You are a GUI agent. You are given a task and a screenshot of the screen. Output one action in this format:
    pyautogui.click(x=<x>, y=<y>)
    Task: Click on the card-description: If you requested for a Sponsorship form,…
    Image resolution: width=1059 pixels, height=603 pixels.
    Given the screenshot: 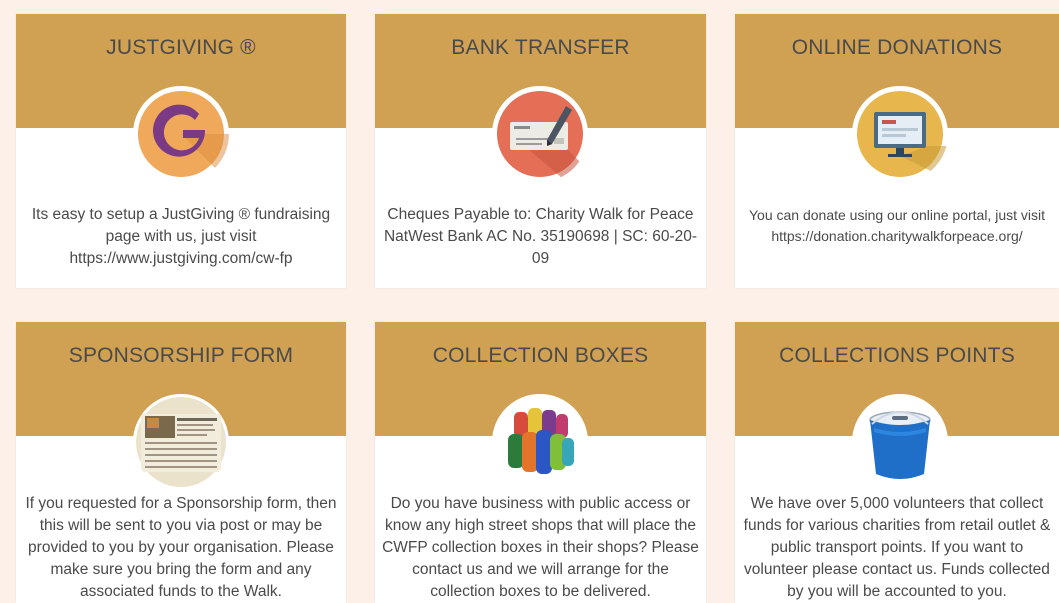 What is the action you would take?
    pyautogui.click(x=181, y=547)
    